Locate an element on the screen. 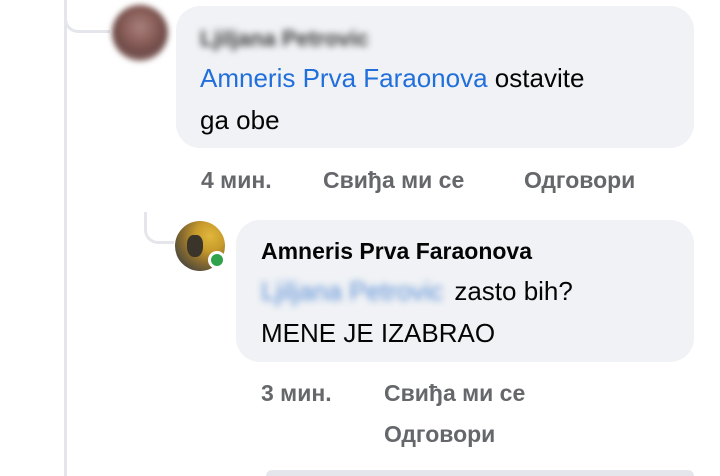  comment-timestamp: 3 мин. is located at coordinates (296, 393).